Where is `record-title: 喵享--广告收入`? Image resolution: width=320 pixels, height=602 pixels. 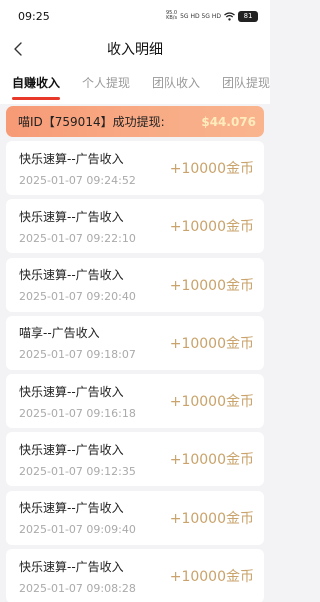
record-title: 喵享--广告收入 is located at coordinates (59, 333).